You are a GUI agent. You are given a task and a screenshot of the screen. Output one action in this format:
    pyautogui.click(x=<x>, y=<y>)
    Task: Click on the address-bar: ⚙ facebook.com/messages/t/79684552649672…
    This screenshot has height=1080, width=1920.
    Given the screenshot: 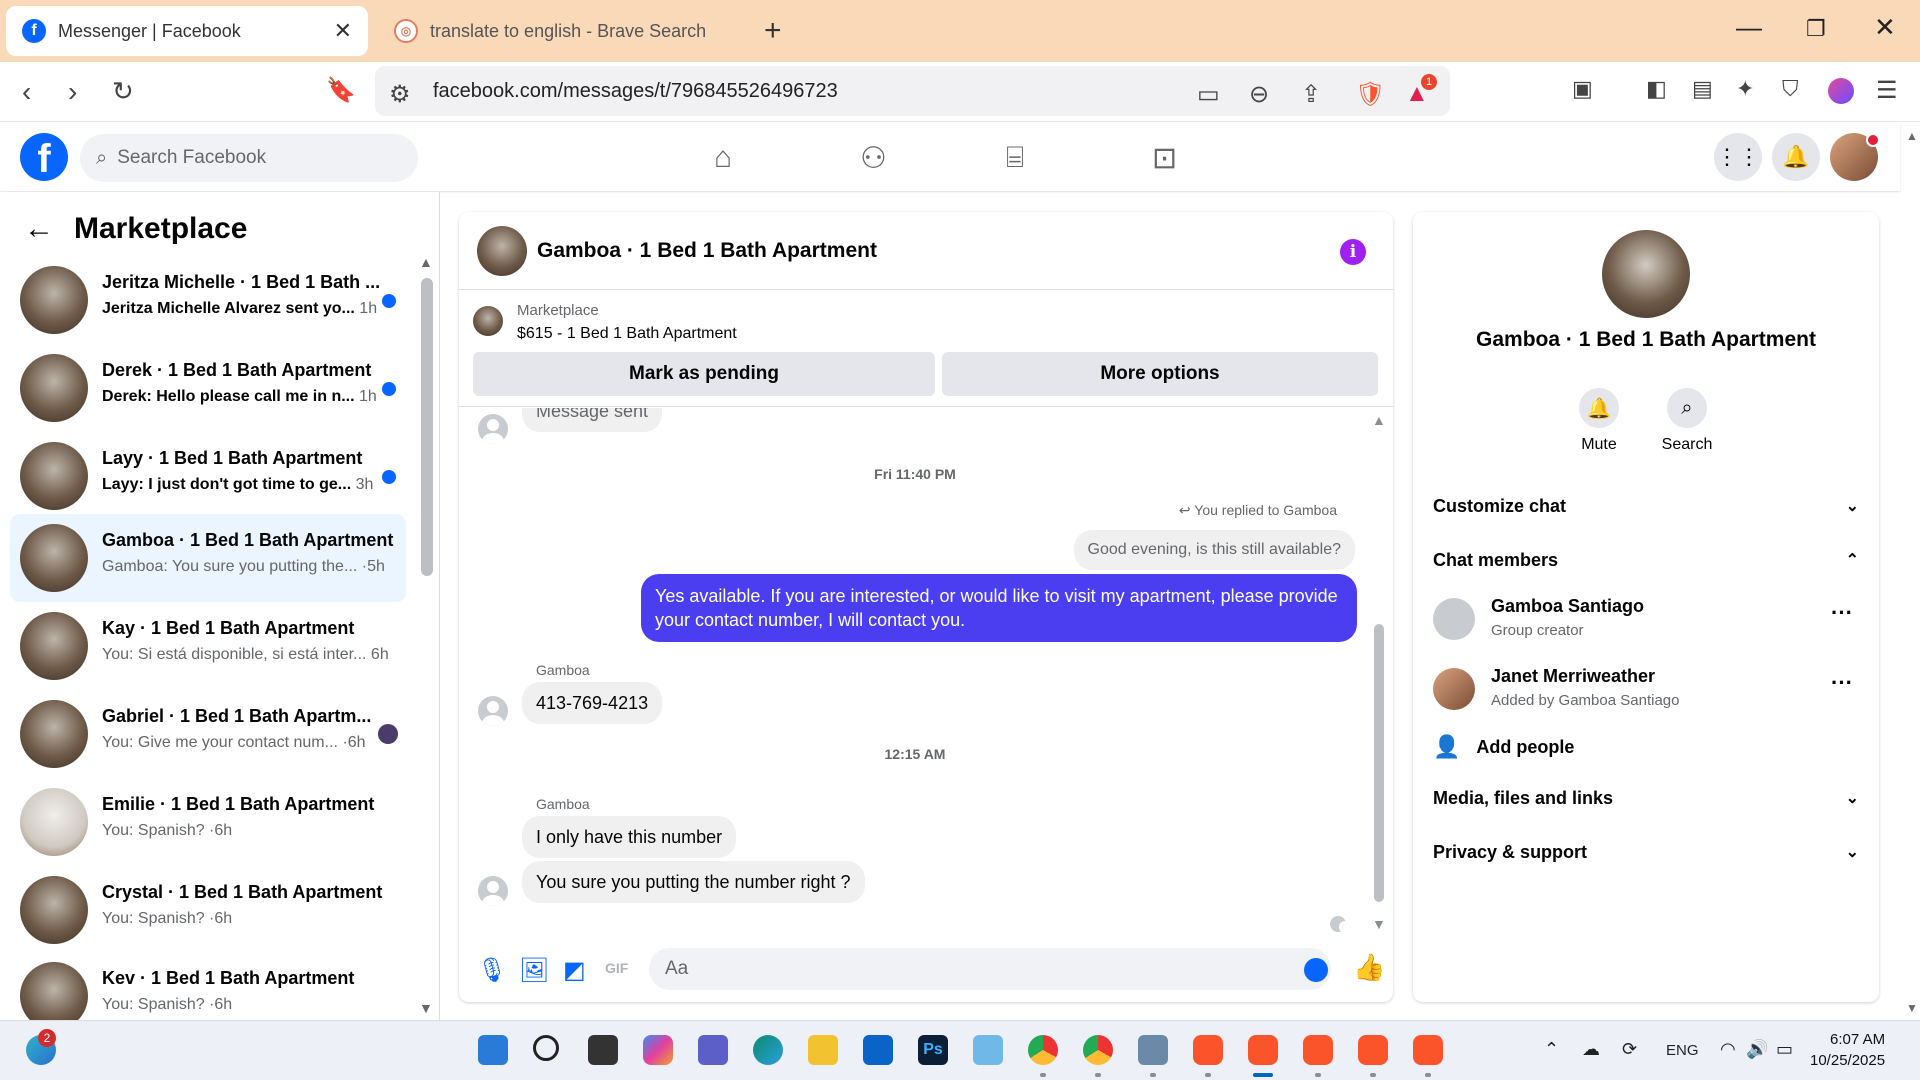 What is the action you would take?
    pyautogui.click(x=912, y=91)
    